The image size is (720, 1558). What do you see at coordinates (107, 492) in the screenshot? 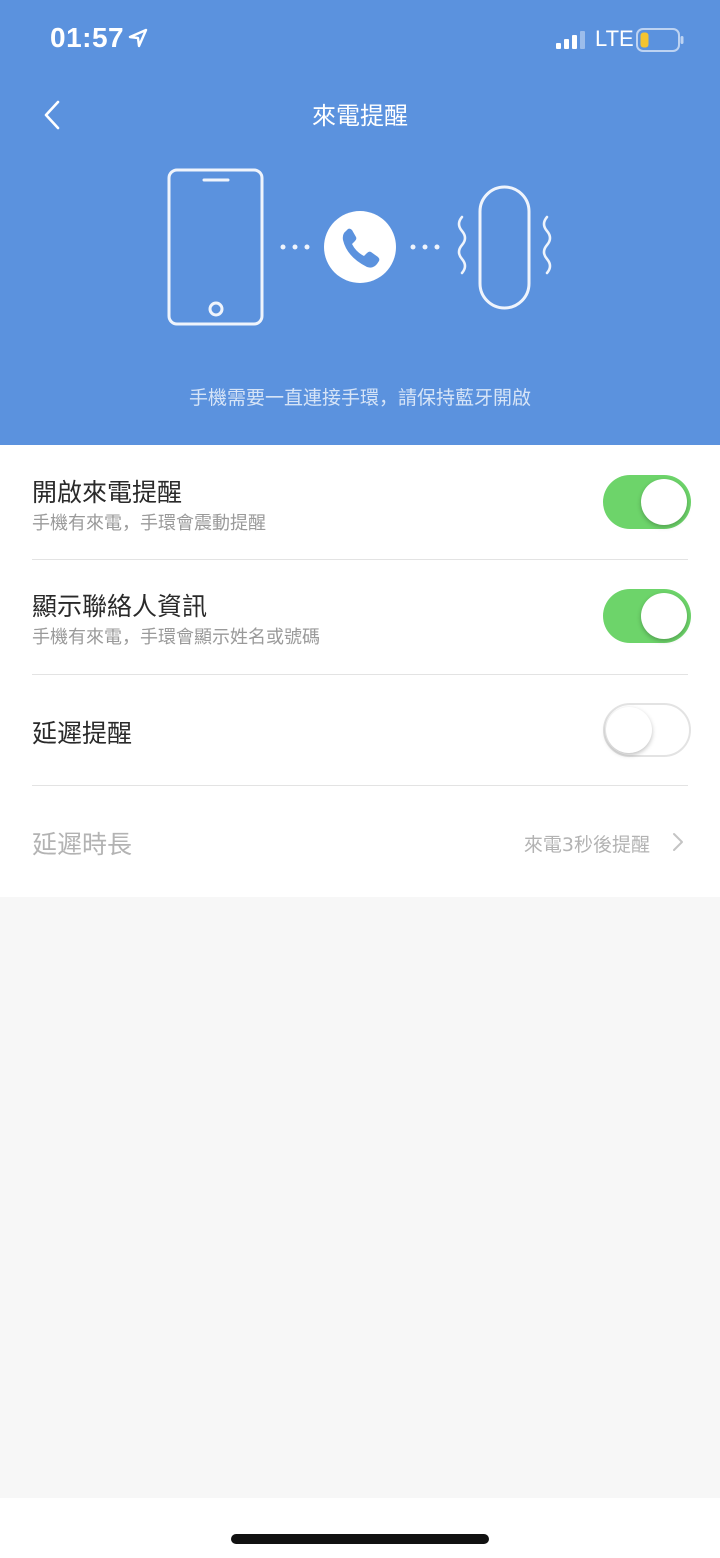
I see `incoming-call-label: 開啟來電提醒` at bounding box center [107, 492].